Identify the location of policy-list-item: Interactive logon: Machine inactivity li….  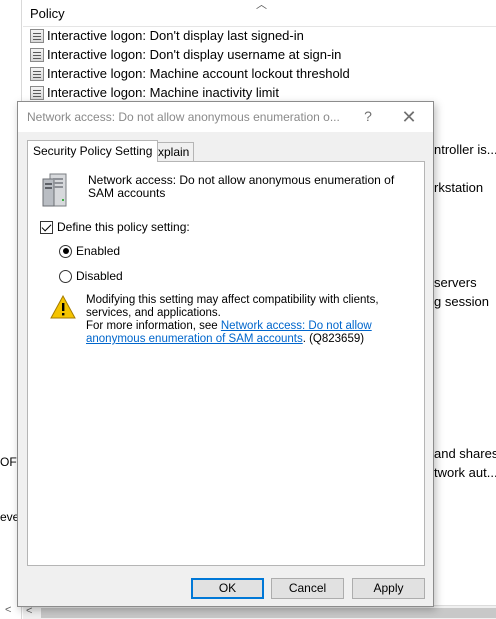
(154, 92).